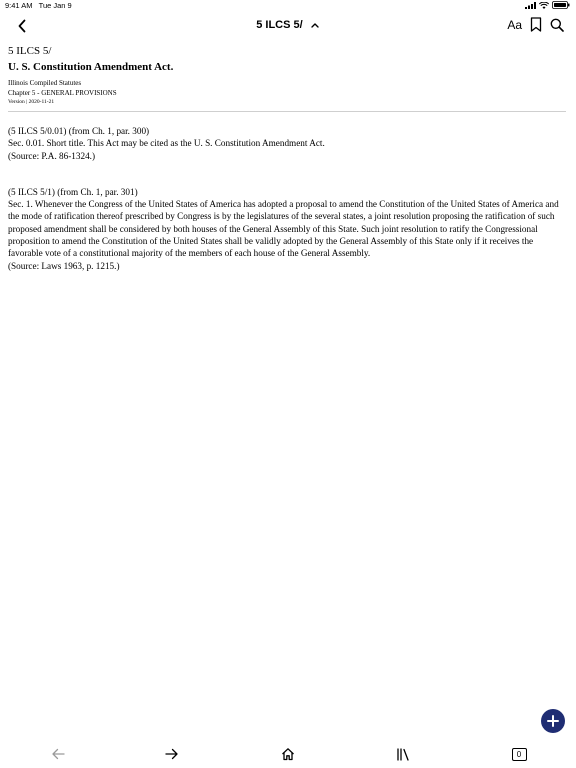  I want to click on plus-icon, so click(553, 721).